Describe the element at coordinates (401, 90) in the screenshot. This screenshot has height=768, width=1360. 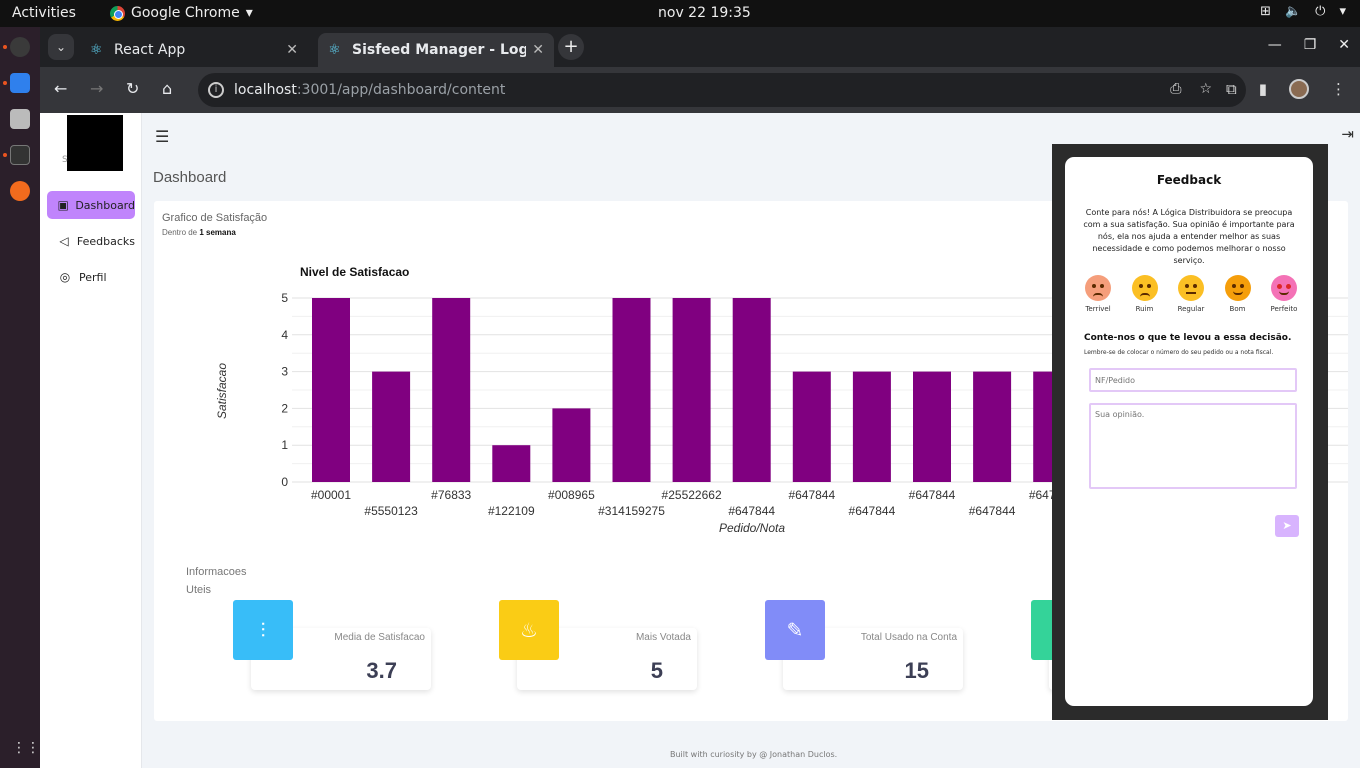
I see `url-path: :3001/app/dashboard/content` at that location.